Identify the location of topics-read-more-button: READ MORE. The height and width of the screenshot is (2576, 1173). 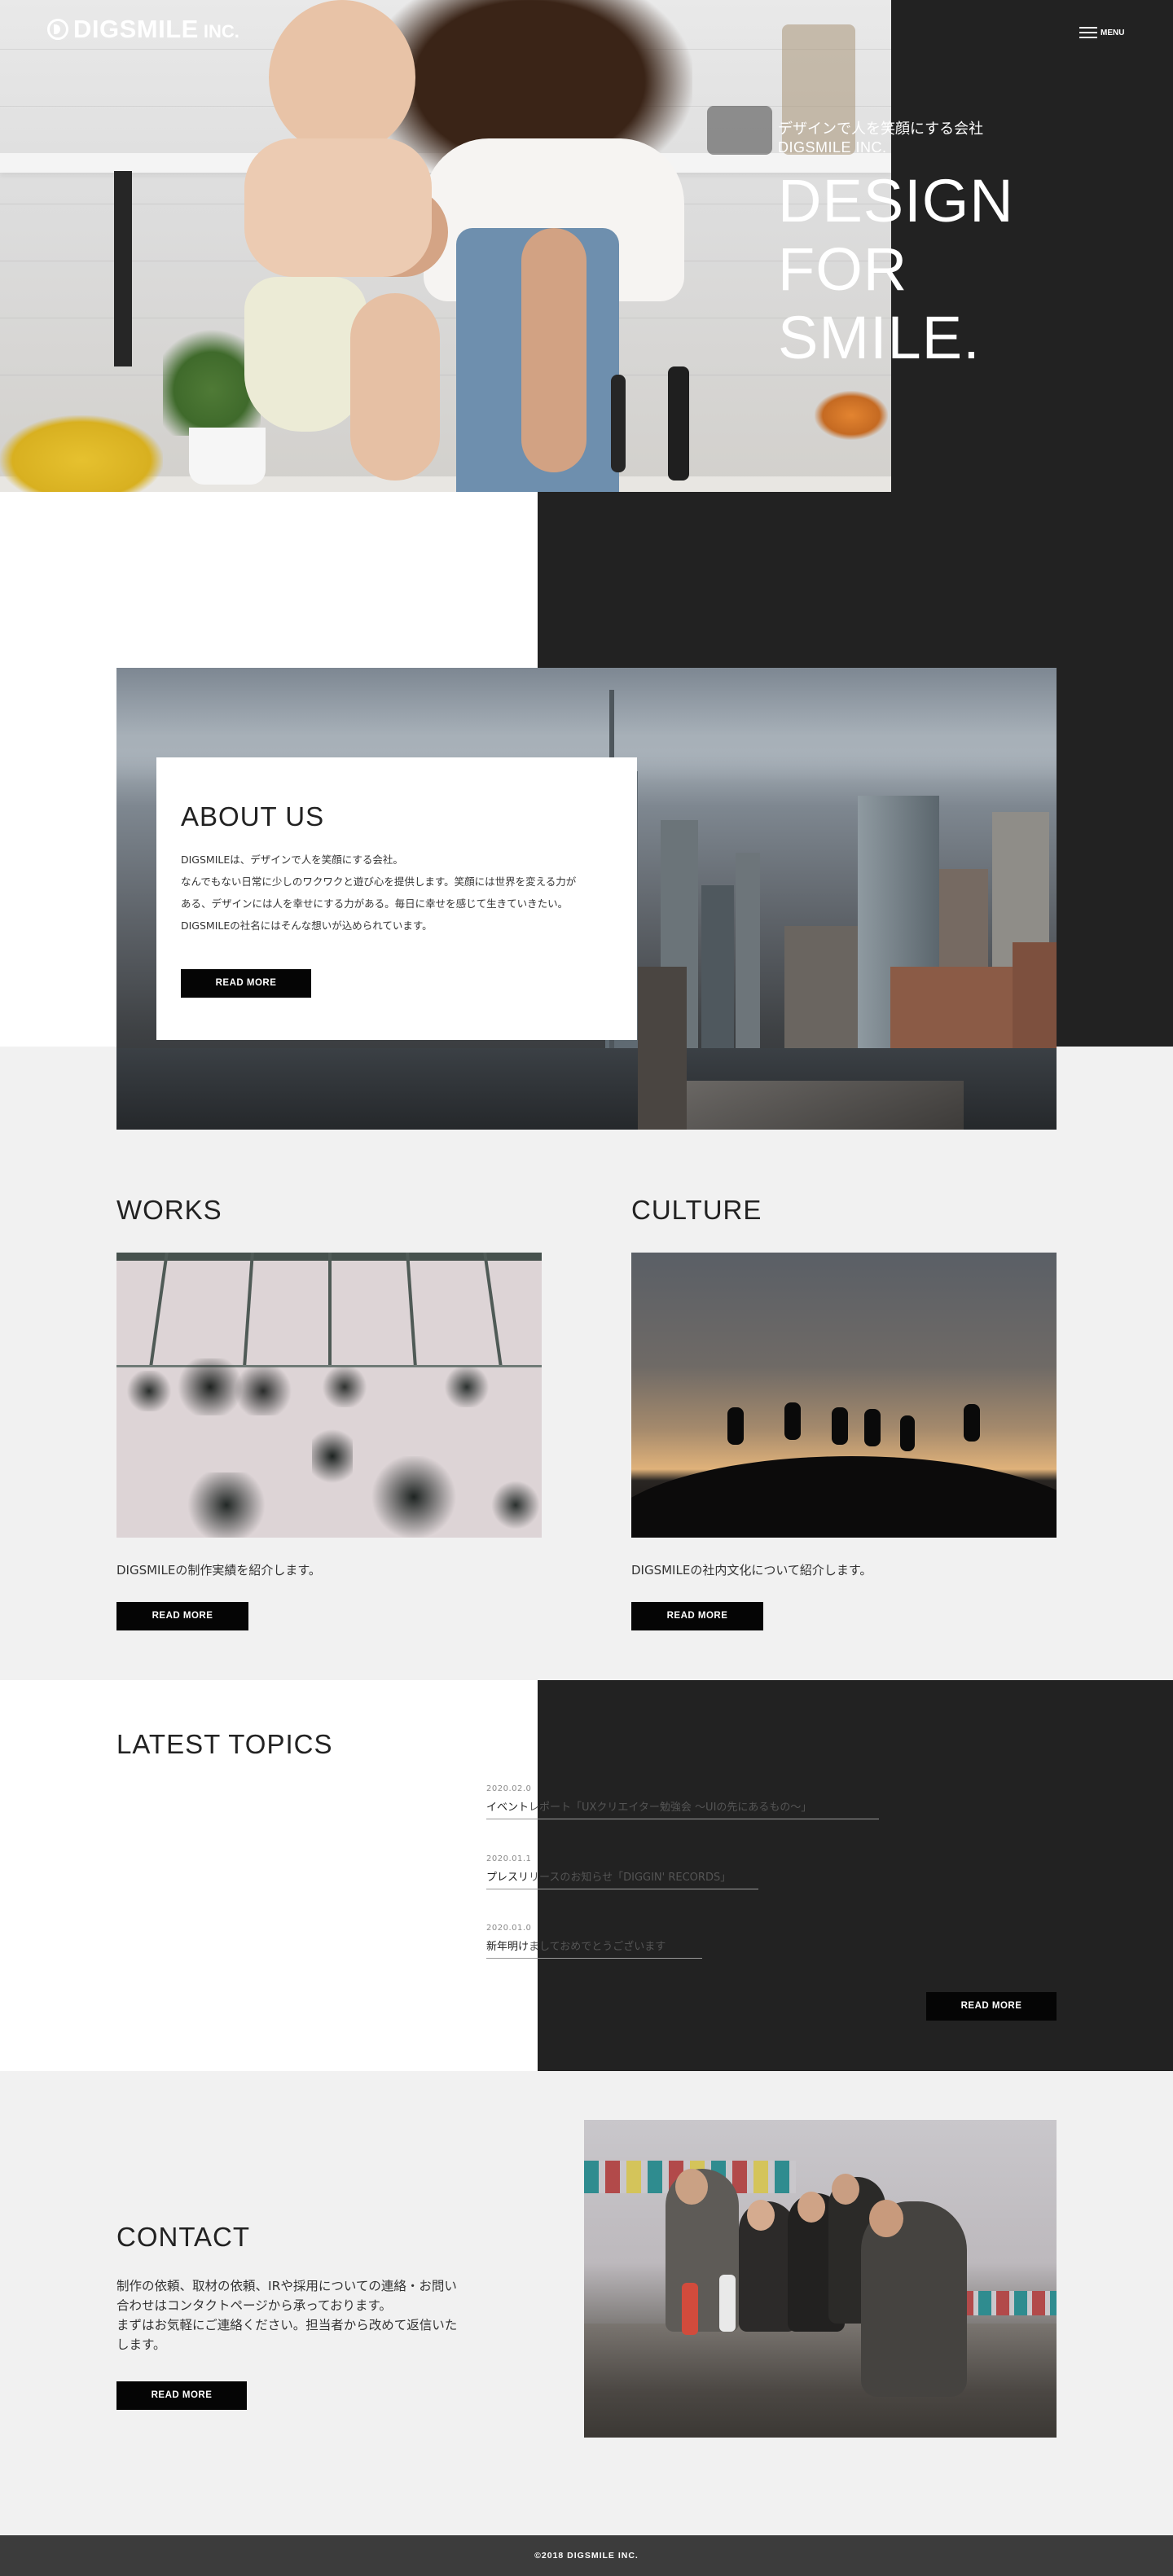
(991, 2006).